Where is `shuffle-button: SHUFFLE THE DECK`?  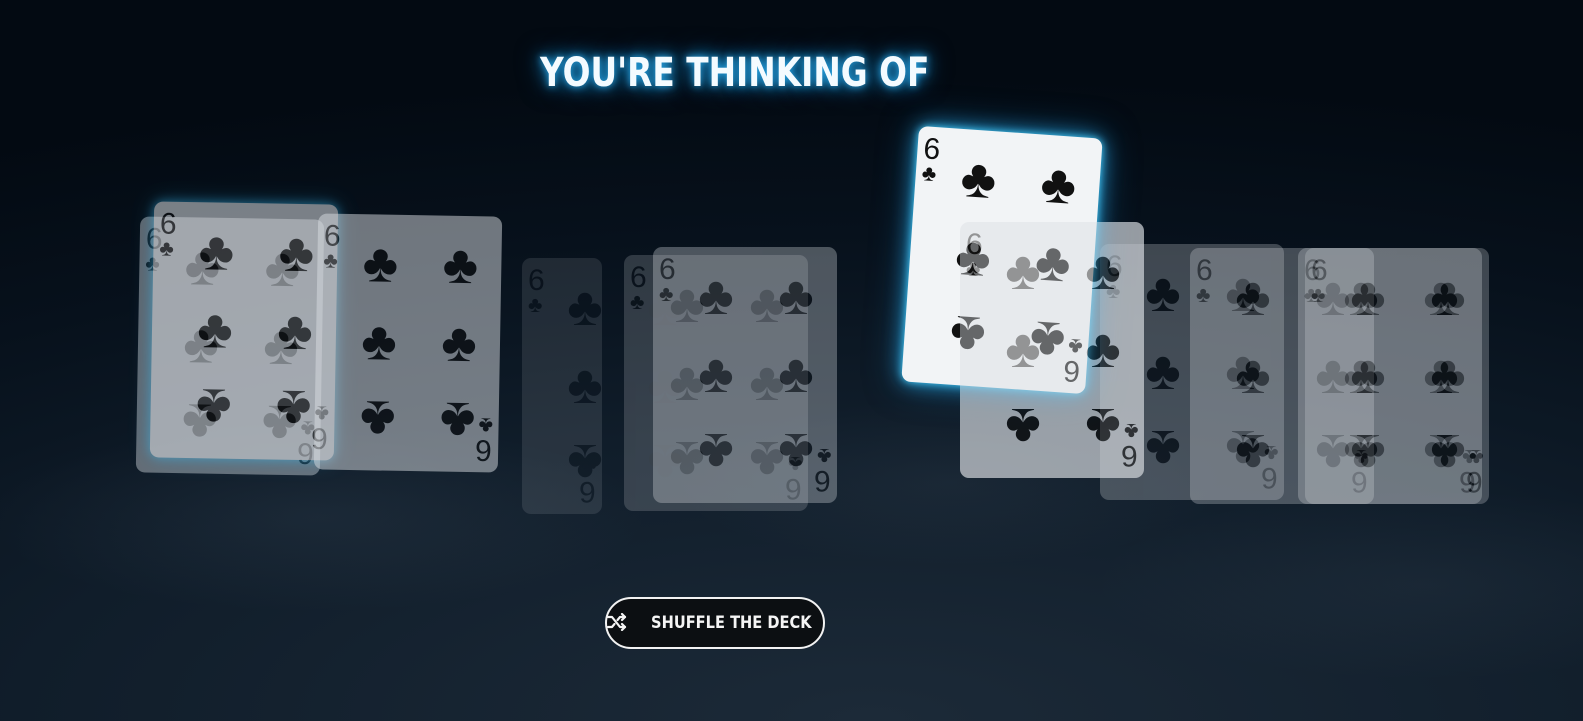
shuffle-button: SHUFFLE THE DECK is located at coordinates (715, 623).